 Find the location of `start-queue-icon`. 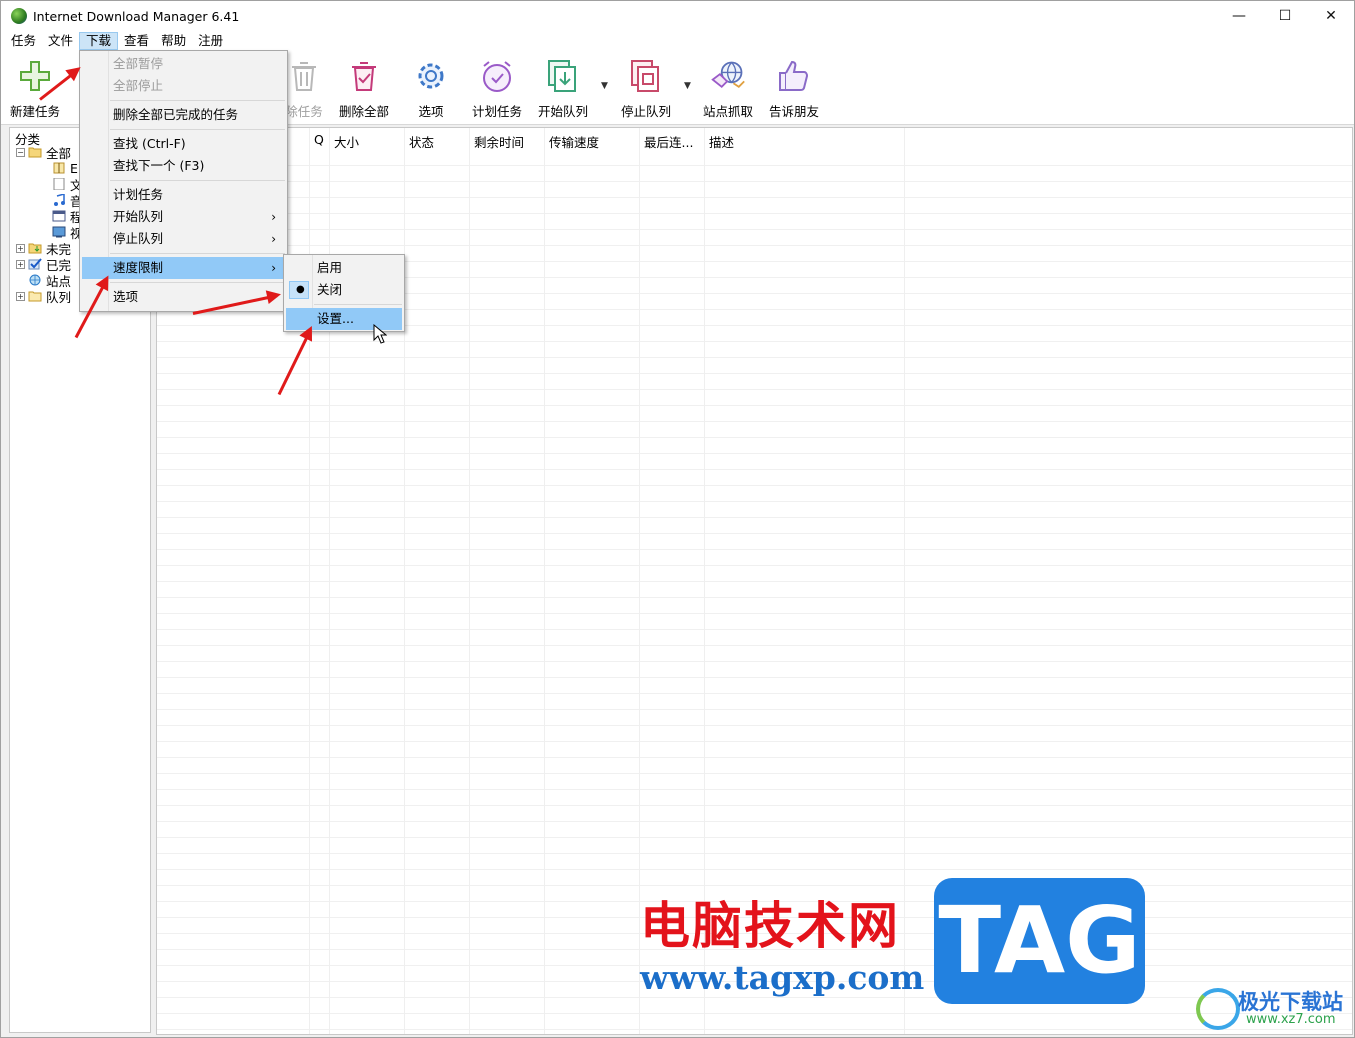

start-queue-icon is located at coordinates (563, 76).